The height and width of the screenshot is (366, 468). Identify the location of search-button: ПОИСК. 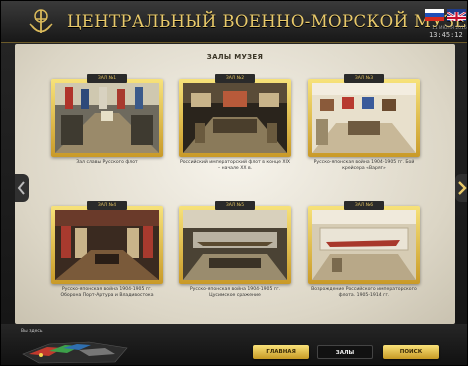
(411, 352).